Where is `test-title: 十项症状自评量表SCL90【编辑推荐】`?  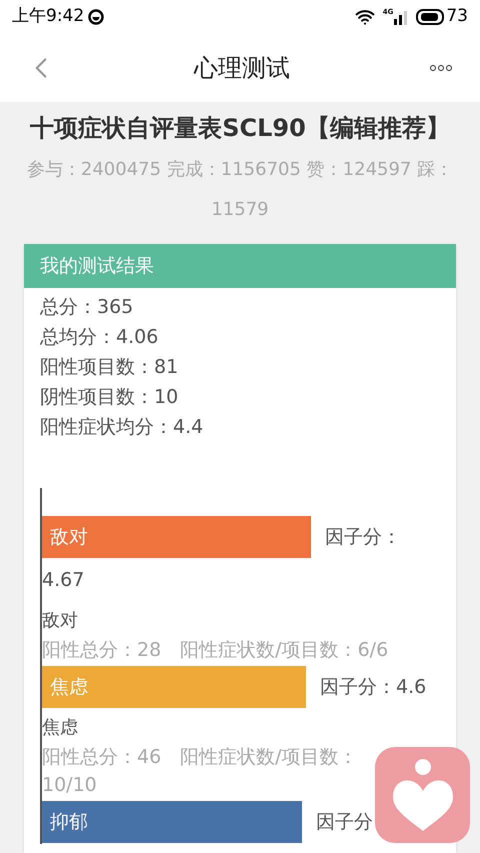 test-title: 十项症状自评量表SCL90【编辑推荐】 is located at coordinates (240, 128).